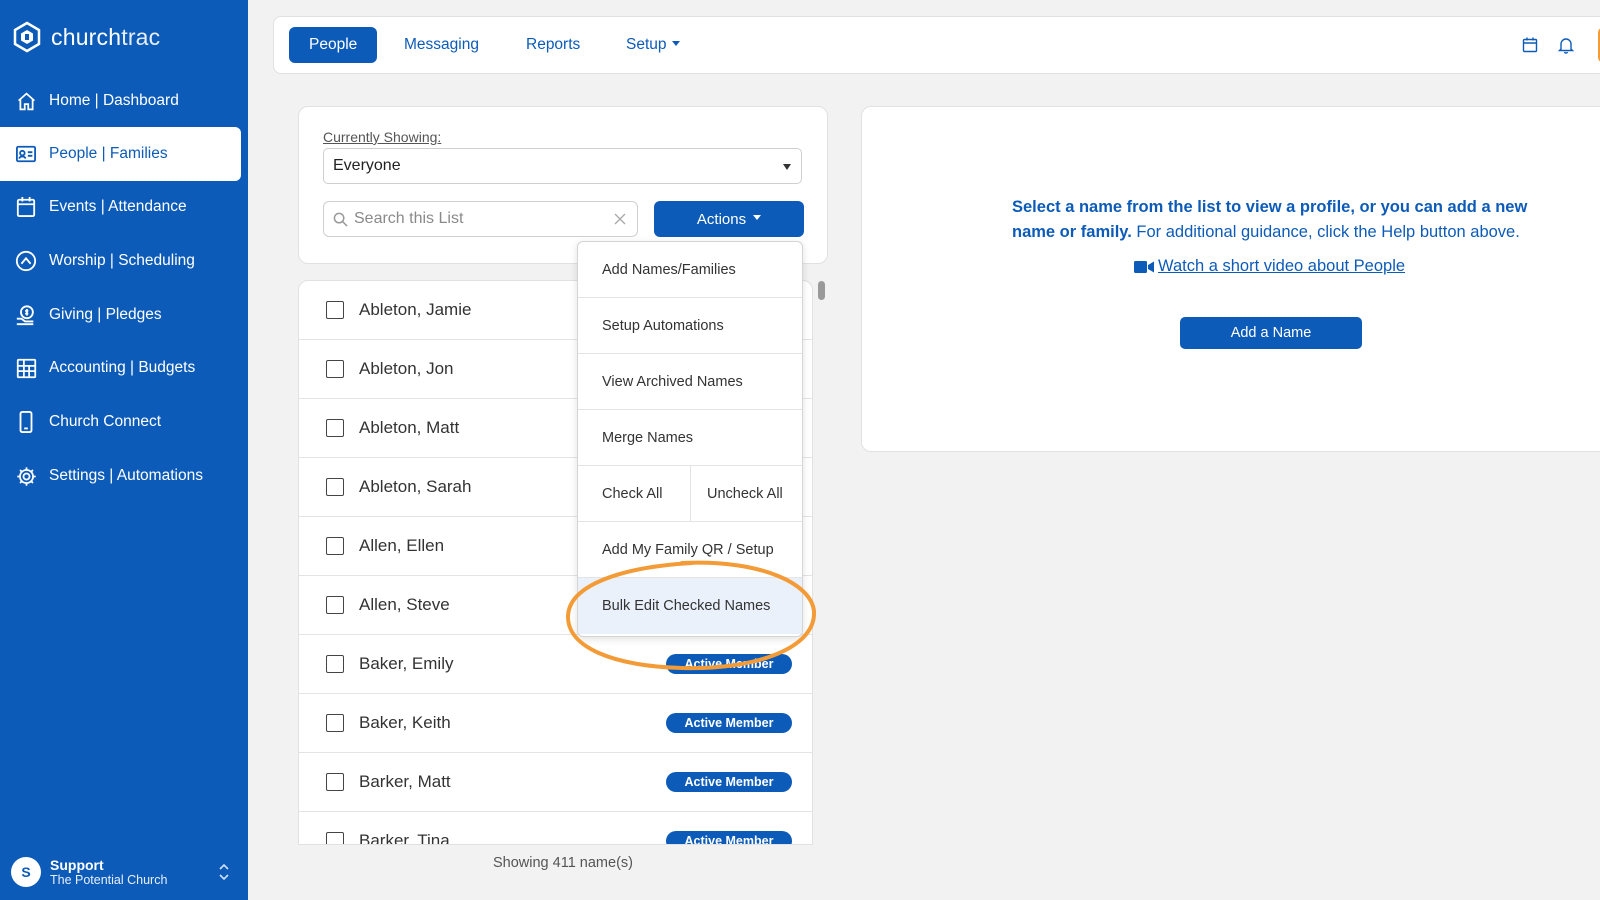 The height and width of the screenshot is (900, 1600). I want to click on tab-people: People, so click(333, 45).